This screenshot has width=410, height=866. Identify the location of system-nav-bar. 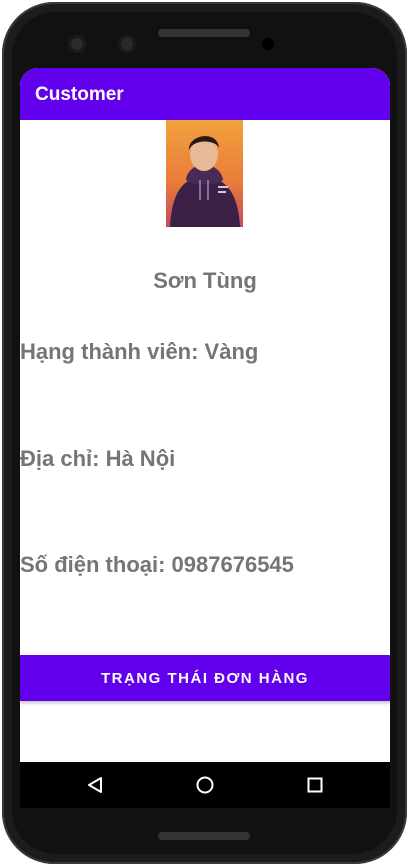
(205, 785).